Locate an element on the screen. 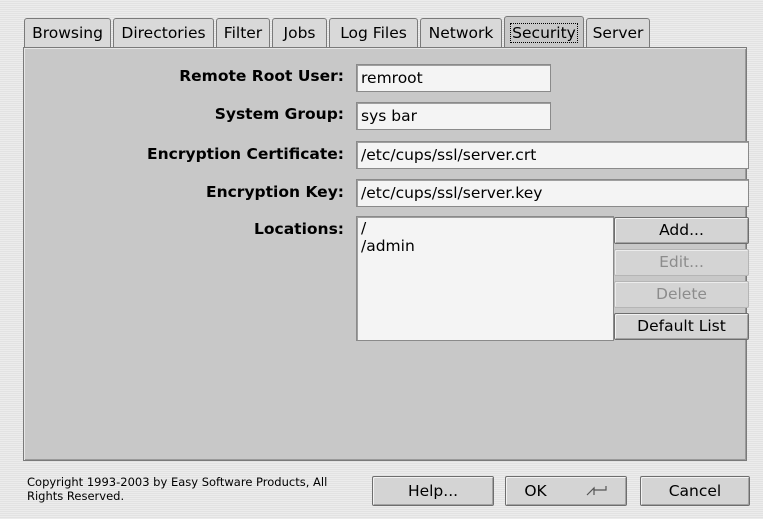  remote-root-user-field: remroot is located at coordinates (453, 78).